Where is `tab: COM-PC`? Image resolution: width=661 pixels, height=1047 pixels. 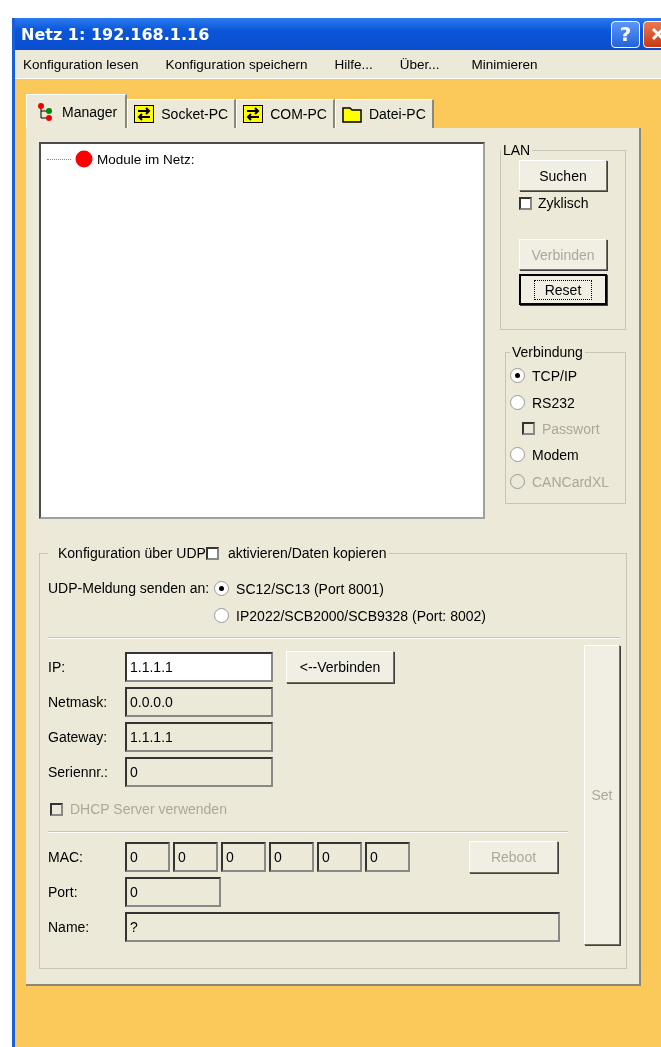
tab: COM-PC is located at coordinates (285, 113).